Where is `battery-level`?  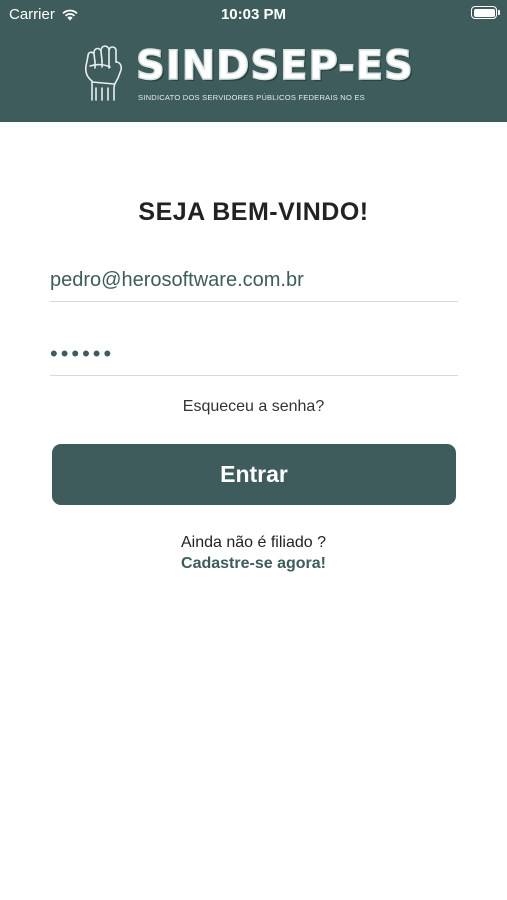 battery-level is located at coordinates (484, 12).